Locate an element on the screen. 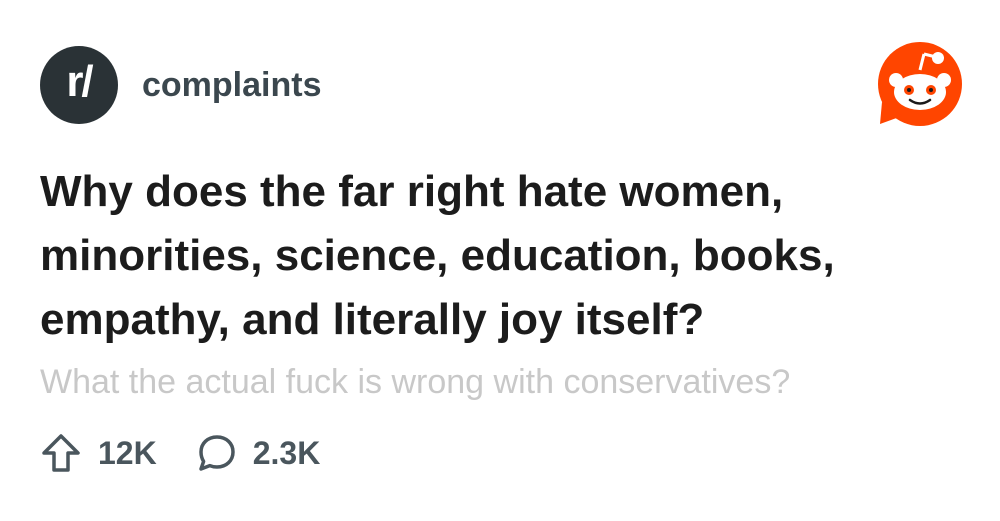  post-stats: 12K 2.3K is located at coordinates (180, 453).